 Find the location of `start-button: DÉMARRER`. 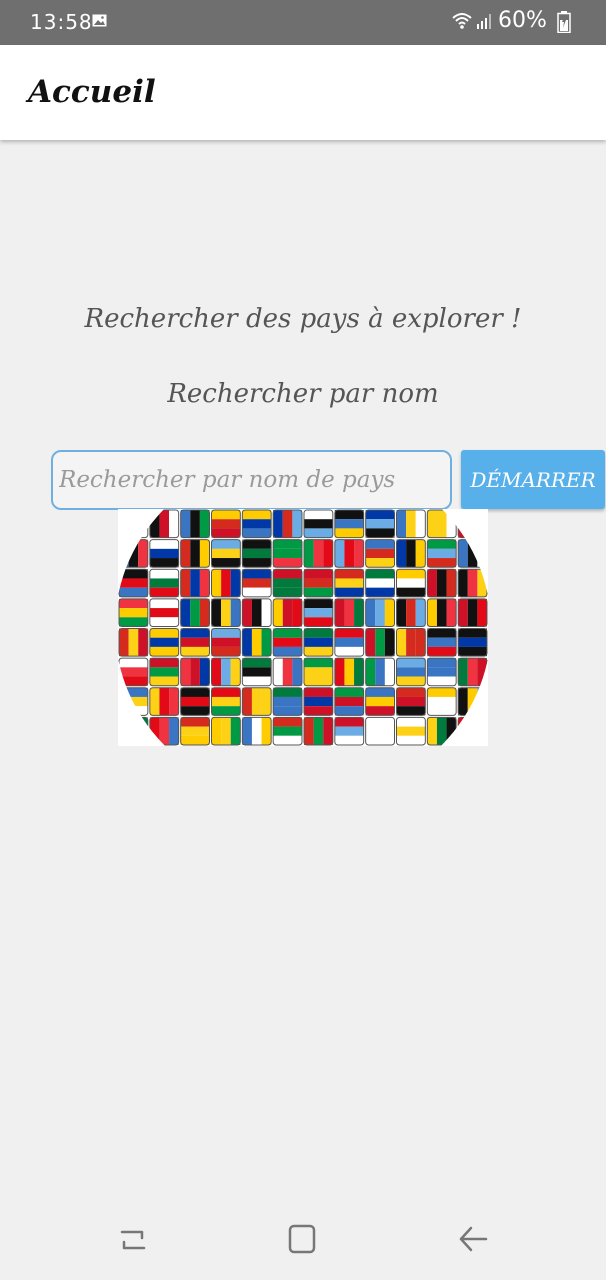

start-button: DÉMARRER is located at coordinates (533, 479).